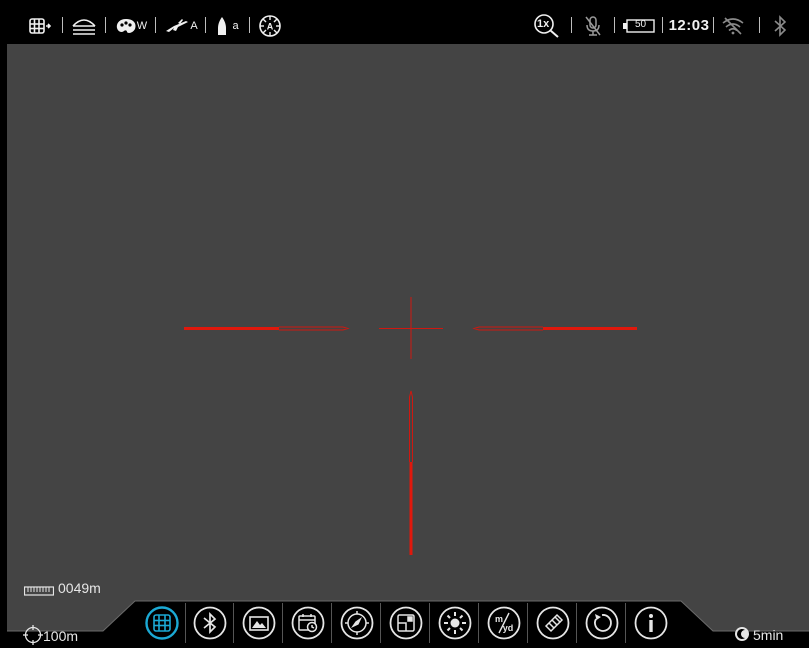  I want to click on menu-item-compass, so click(357, 623).